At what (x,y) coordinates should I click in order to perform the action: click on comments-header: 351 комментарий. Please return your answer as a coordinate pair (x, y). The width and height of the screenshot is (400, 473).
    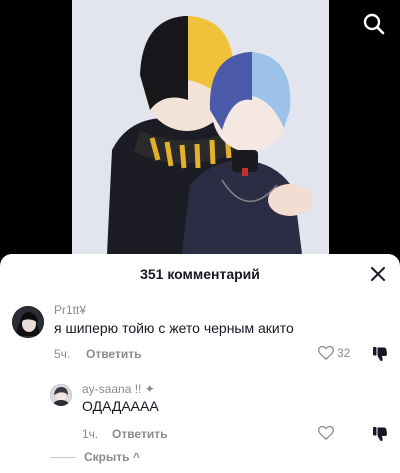
    Looking at the image, I should click on (200, 274).